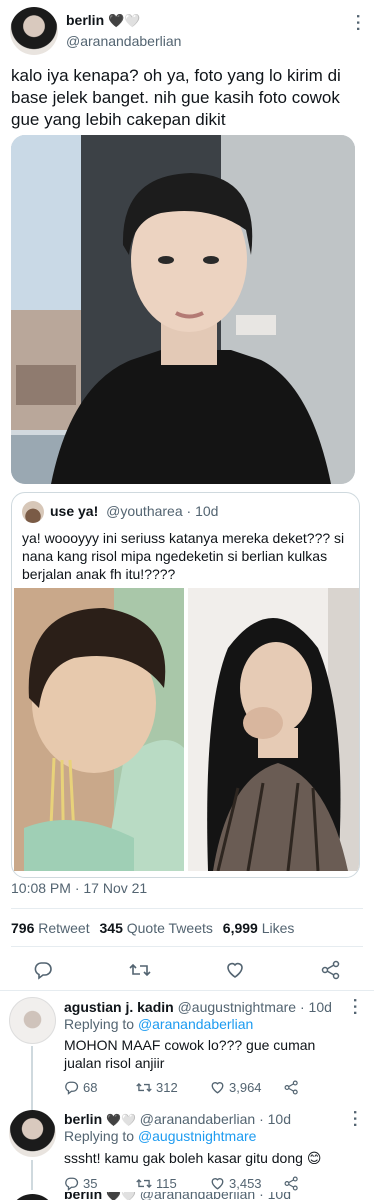  I want to click on reply-text: sssht! kamu gak boleh kasar gitu dong 😊, so click(209, 1158).